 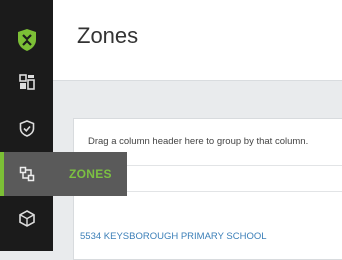 What do you see at coordinates (173, 236) in the screenshot?
I see `zone-name-link: 5534 KEYSBOROUGH PRIMARY SCHOOL` at bounding box center [173, 236].